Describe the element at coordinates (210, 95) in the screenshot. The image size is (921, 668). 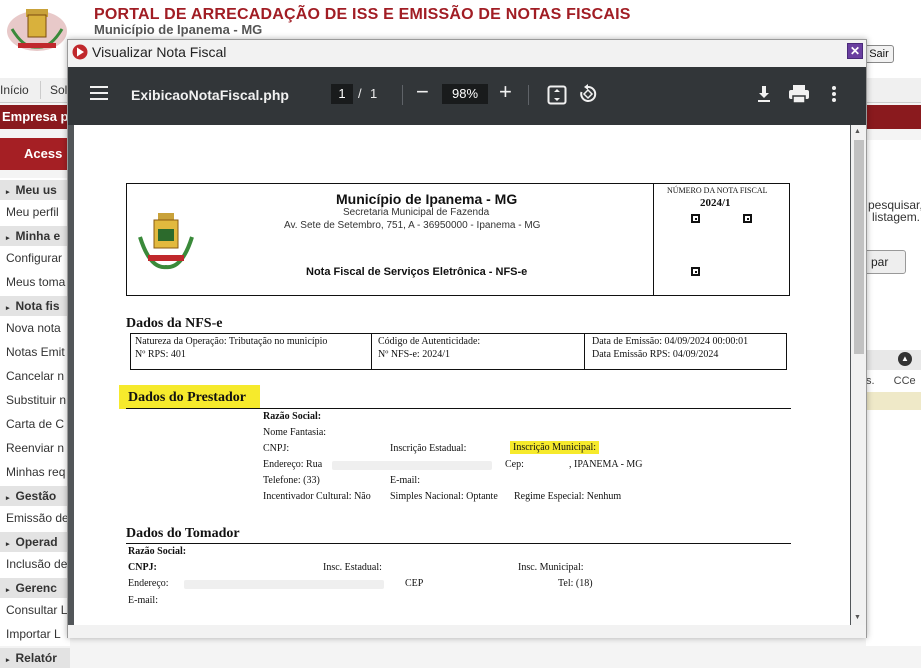
I see `document-filename: ExibicaoNotaFiscal.php` at that location.